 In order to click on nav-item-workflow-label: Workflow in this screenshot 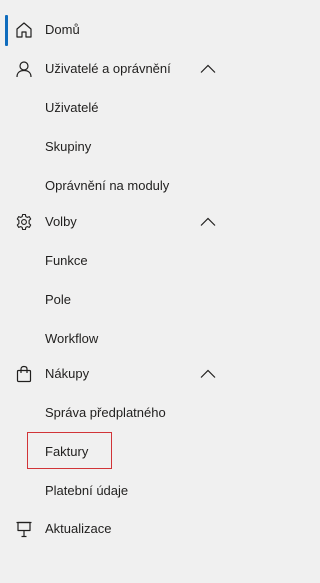, I will do `click(72, 338)`.